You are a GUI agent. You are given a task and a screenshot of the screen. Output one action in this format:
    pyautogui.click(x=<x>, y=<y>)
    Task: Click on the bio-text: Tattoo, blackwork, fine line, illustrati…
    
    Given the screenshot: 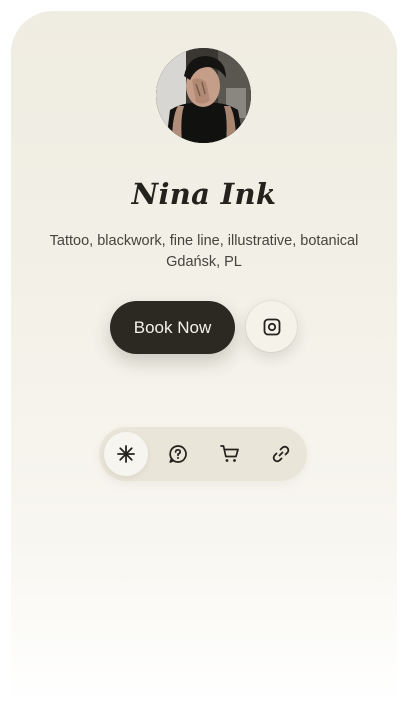 What is the action you would take?
    pyautogui.click(x=204, y=241)
    